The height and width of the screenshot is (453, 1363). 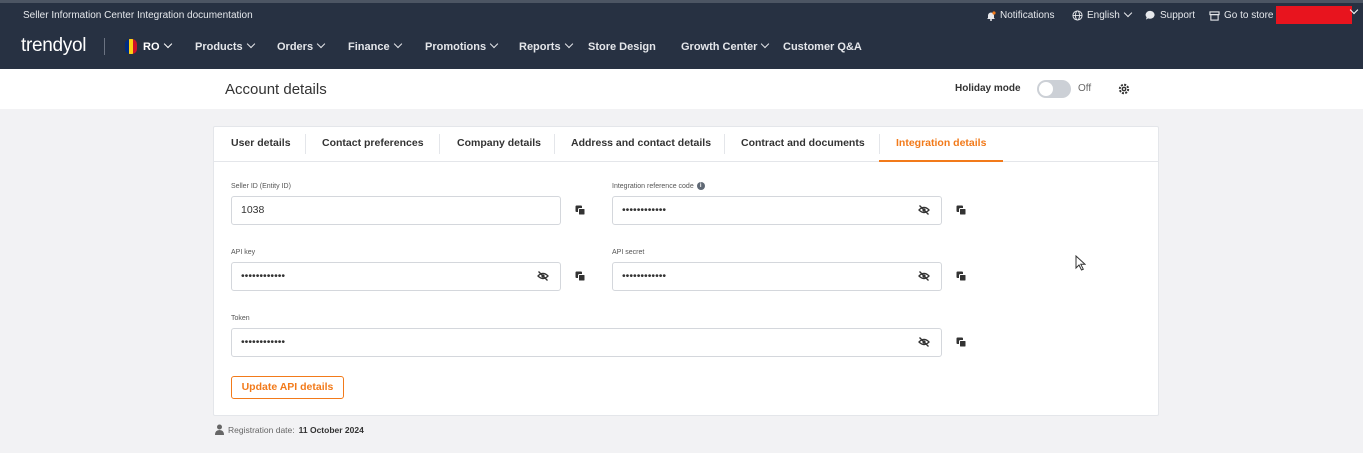 What do you see at coordinates (369, 47) in the screenshot?
I see `nav-label: Finance` at bounding box center [369, 47].